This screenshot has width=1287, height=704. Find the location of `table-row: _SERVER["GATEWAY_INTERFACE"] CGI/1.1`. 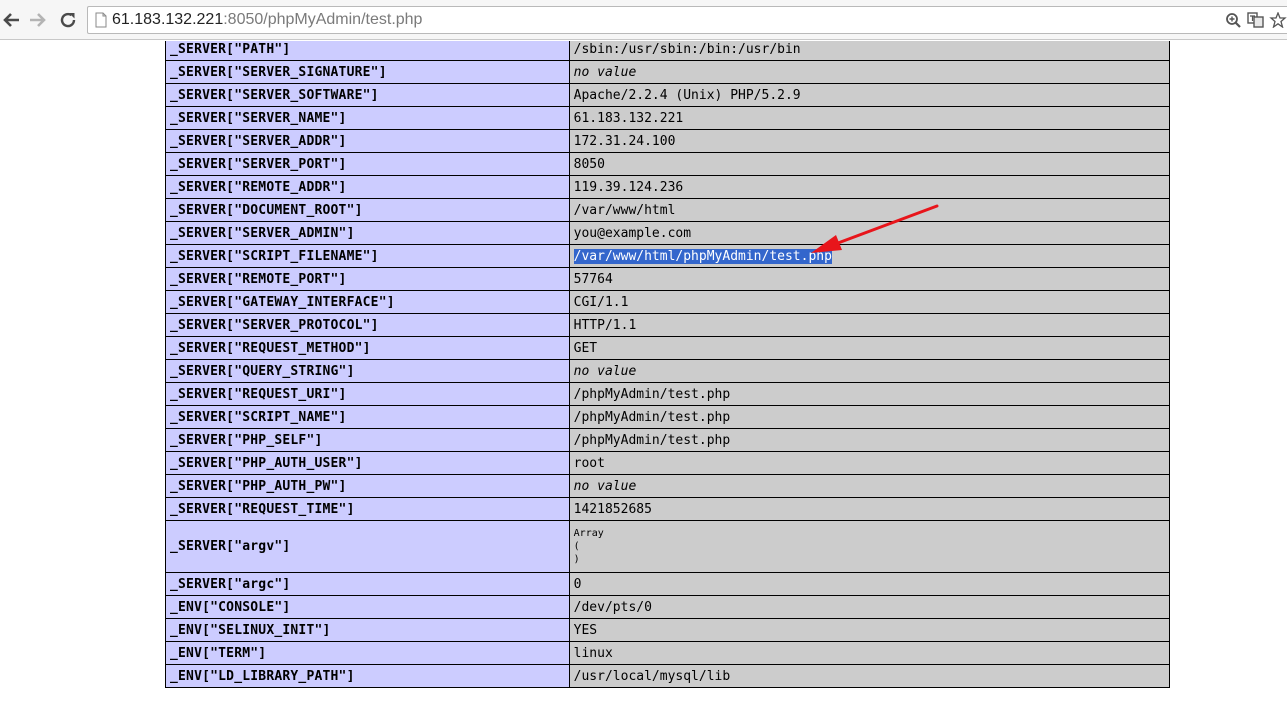

table-row: _SERVER["GATEWAY_INTERFACE"] CGI/1.1 is located at coordinates (668, 302).